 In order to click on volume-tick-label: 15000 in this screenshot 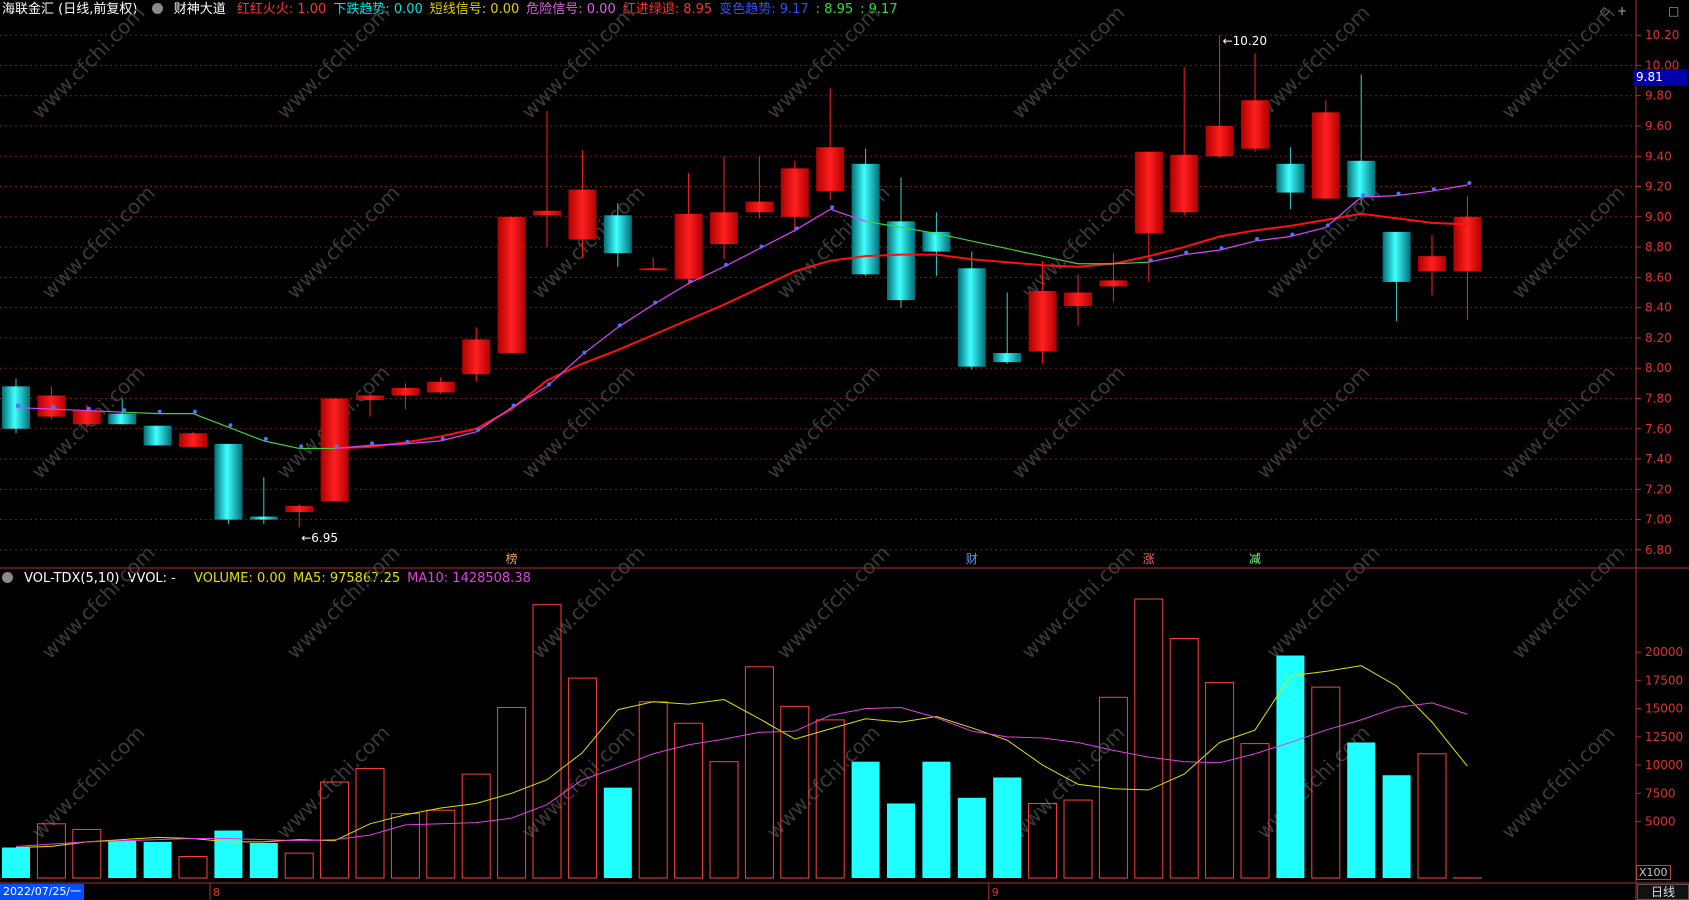, I will do `click(1664, 709)`.